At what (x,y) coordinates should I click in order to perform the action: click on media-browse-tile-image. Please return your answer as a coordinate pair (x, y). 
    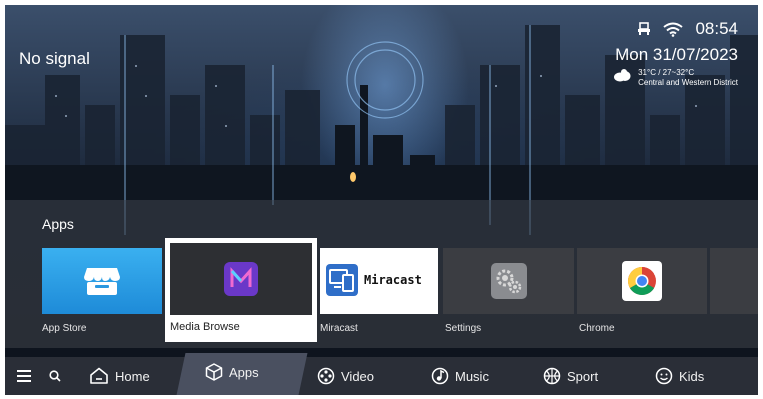
    Looking at the image, I should click on (241, 279).